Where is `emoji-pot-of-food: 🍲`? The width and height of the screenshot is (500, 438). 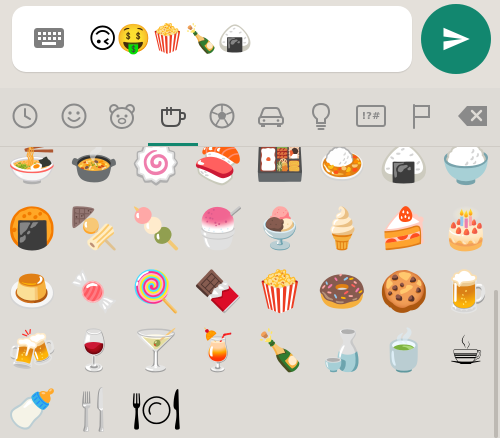 emoji-pot-of-food: 🍲 is located at coordinates (94, 168).